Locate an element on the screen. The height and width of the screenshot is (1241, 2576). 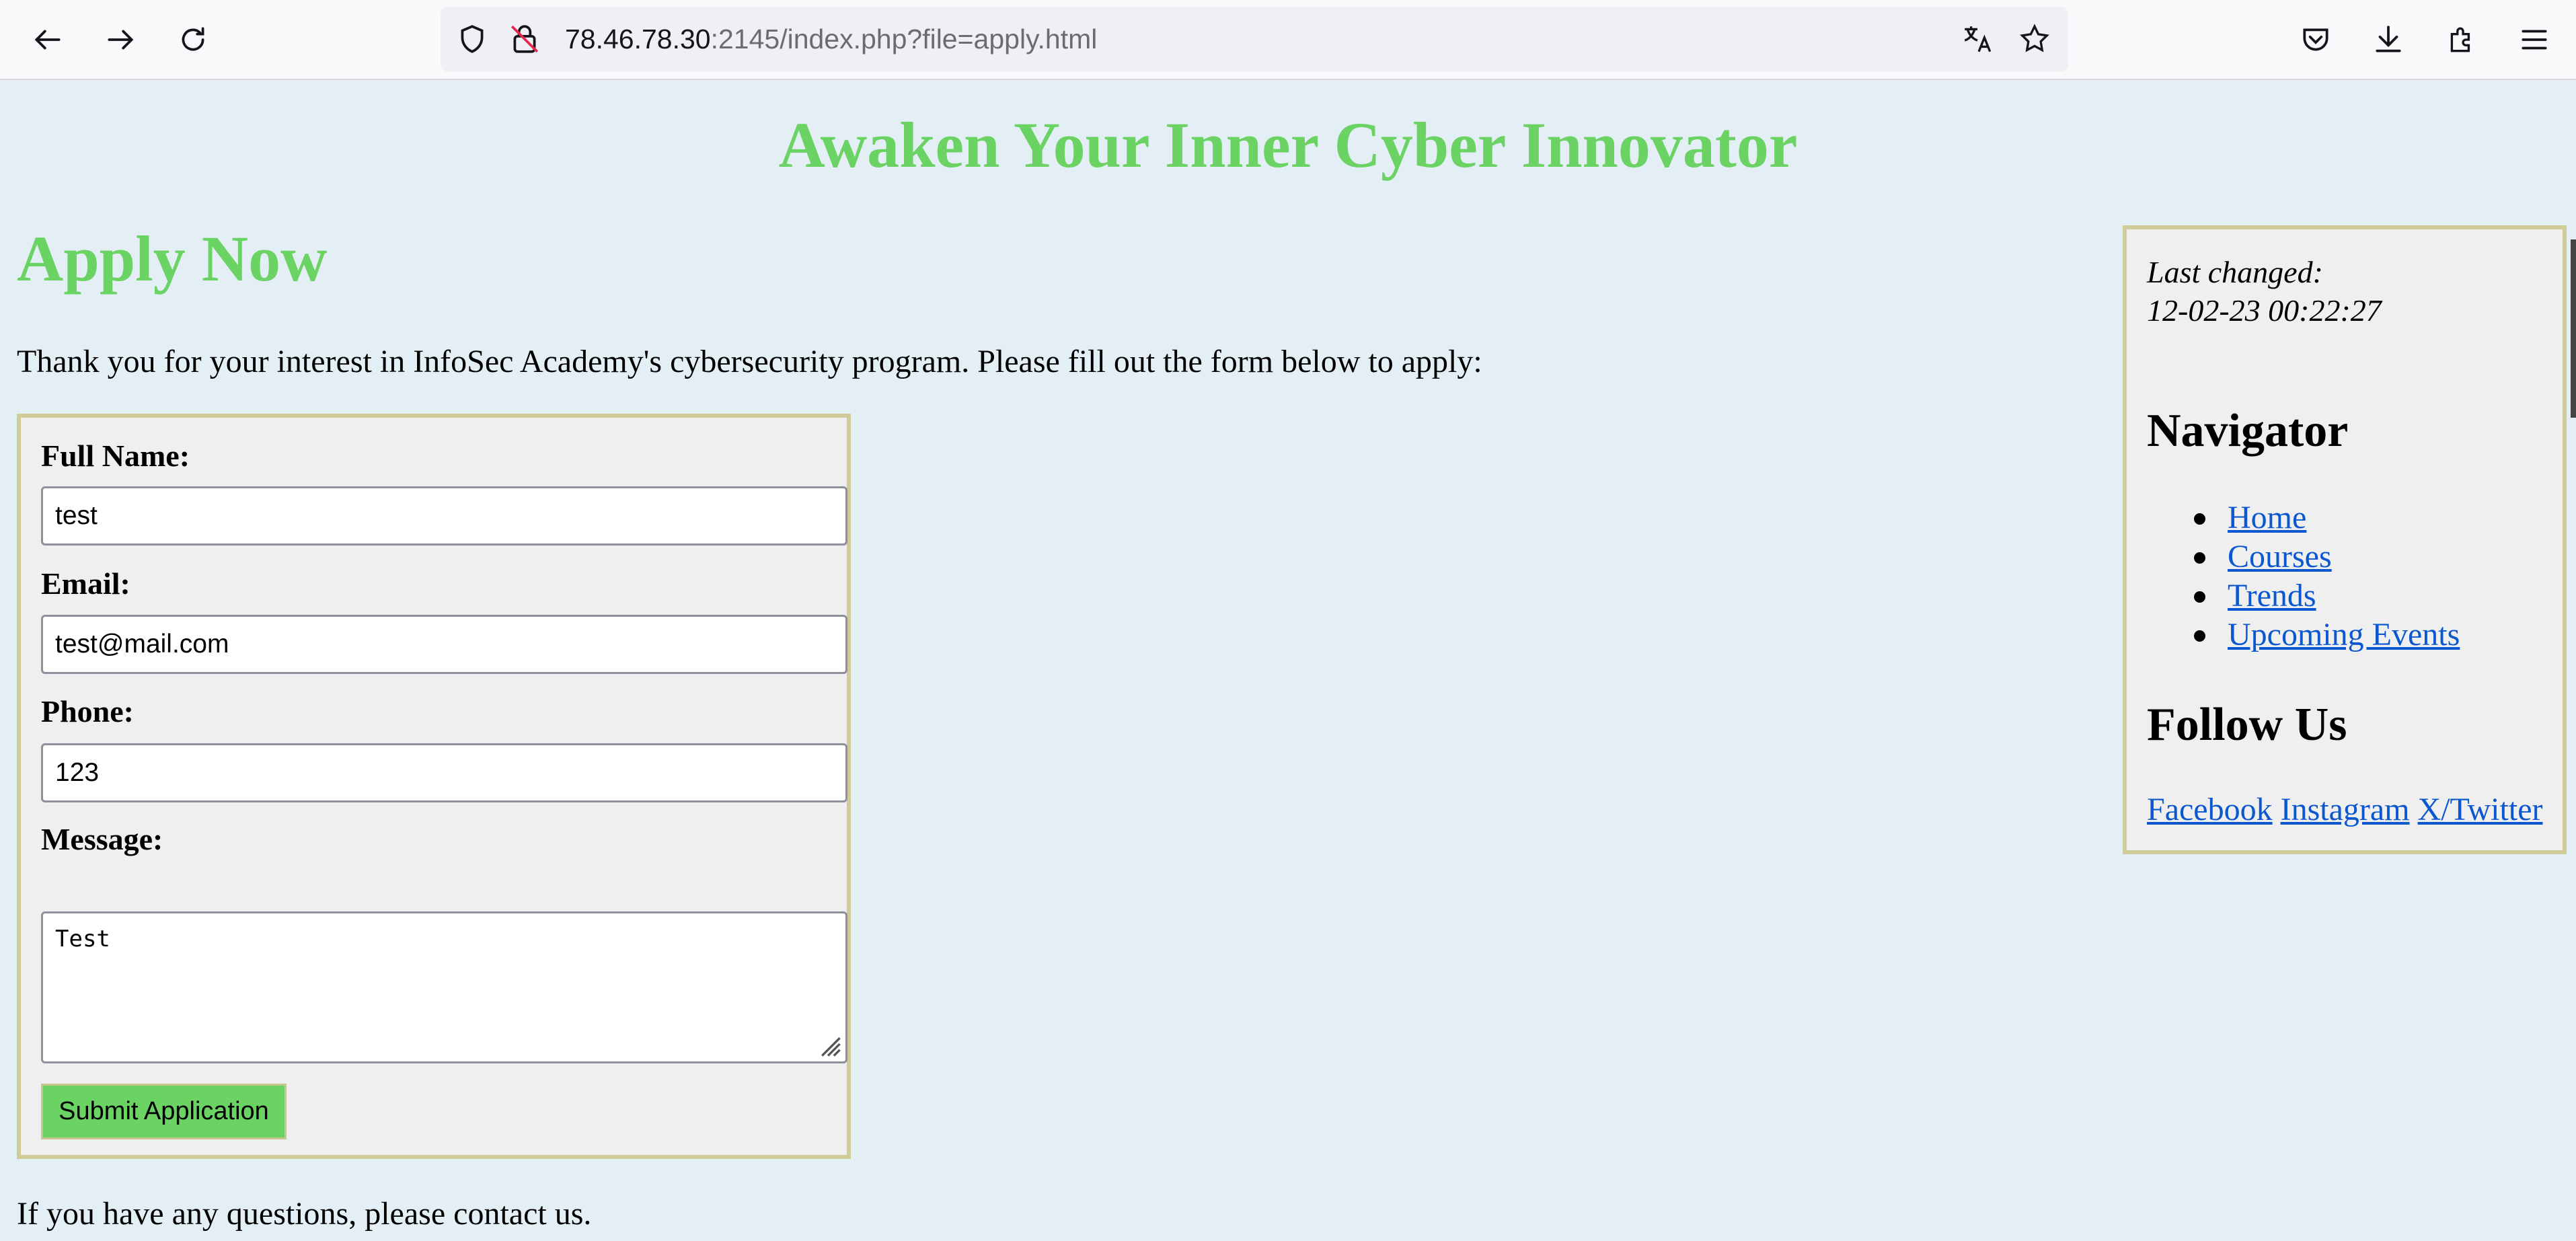
reload-button is located at coordinates (193, 39).